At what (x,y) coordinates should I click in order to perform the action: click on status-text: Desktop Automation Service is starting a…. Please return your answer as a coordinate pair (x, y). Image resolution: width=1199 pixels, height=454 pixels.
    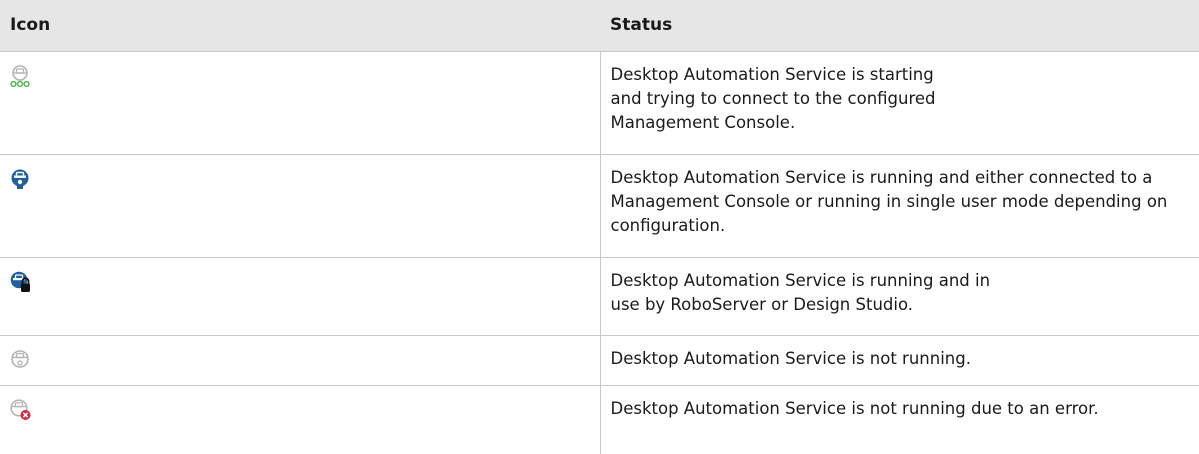
    Looking at the image, I should click on (773, 98).